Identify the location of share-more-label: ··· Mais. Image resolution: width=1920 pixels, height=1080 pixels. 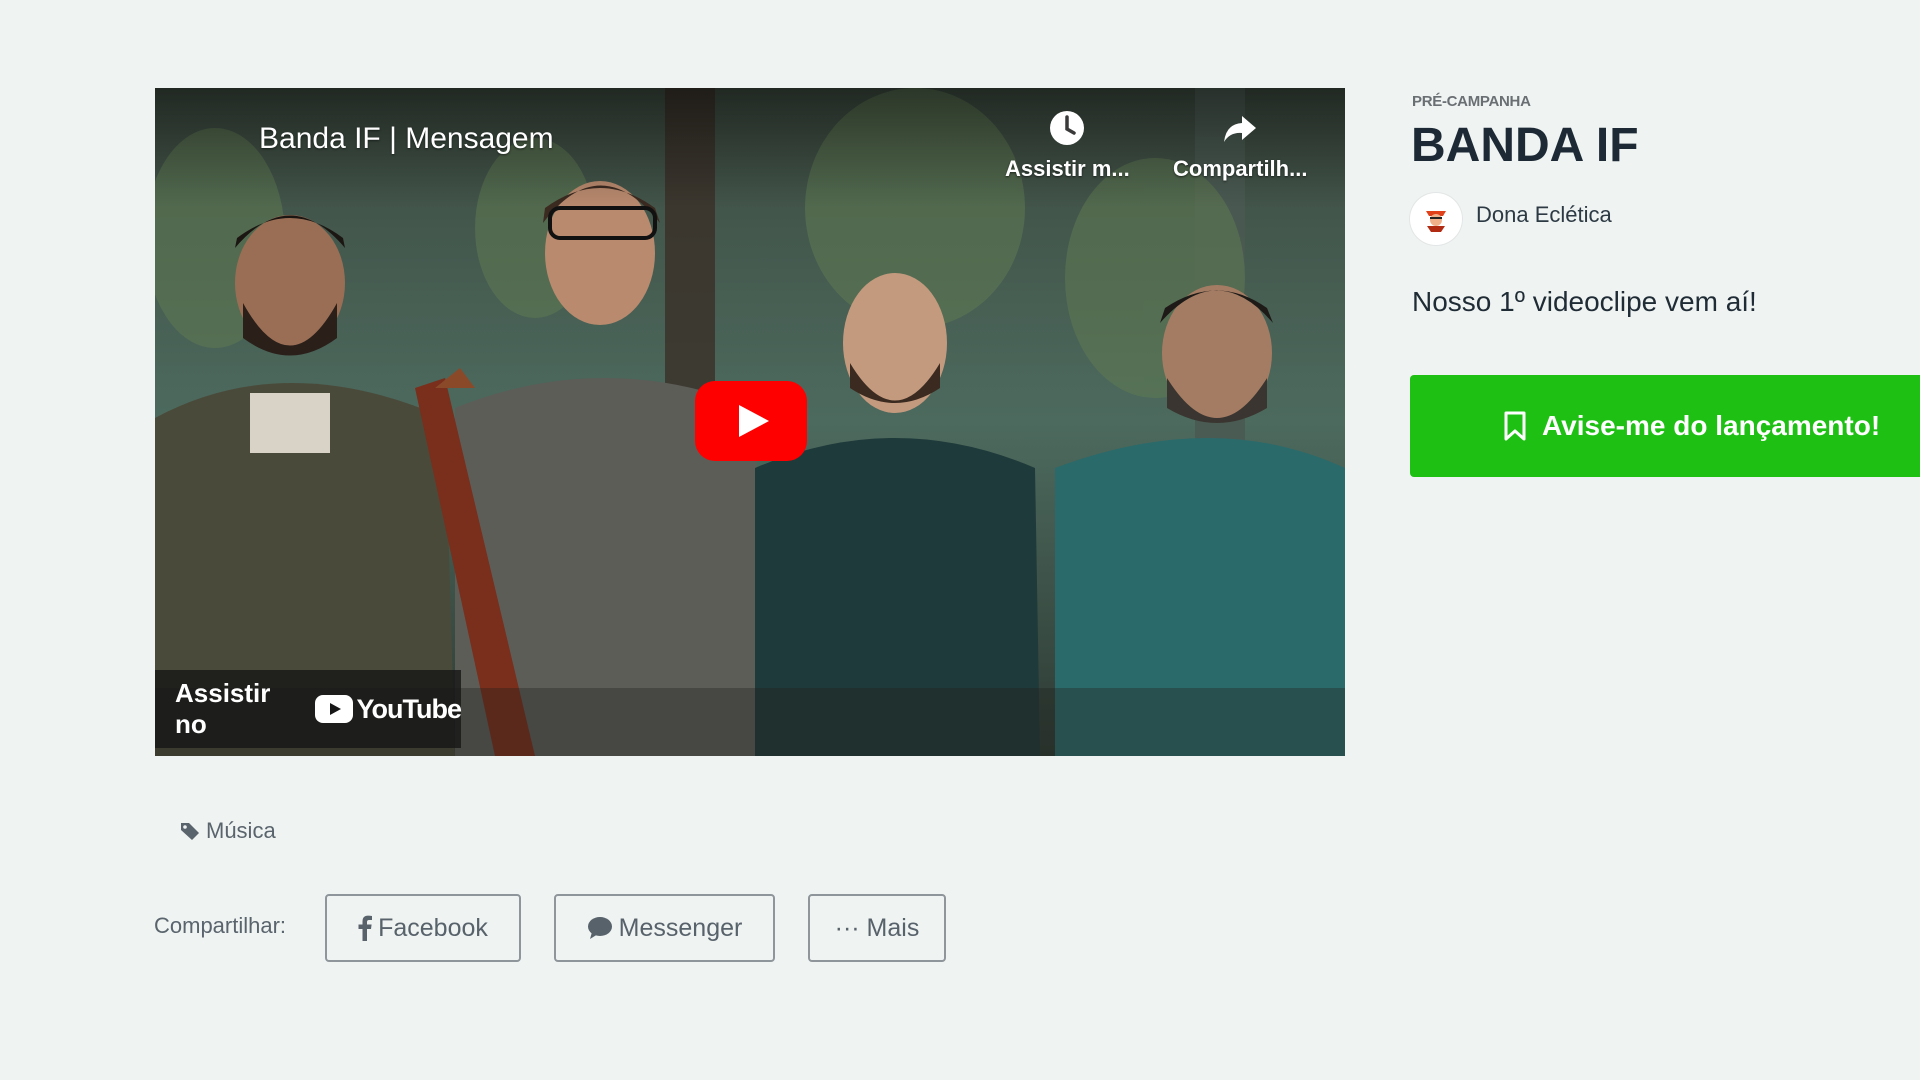
(877, 927).